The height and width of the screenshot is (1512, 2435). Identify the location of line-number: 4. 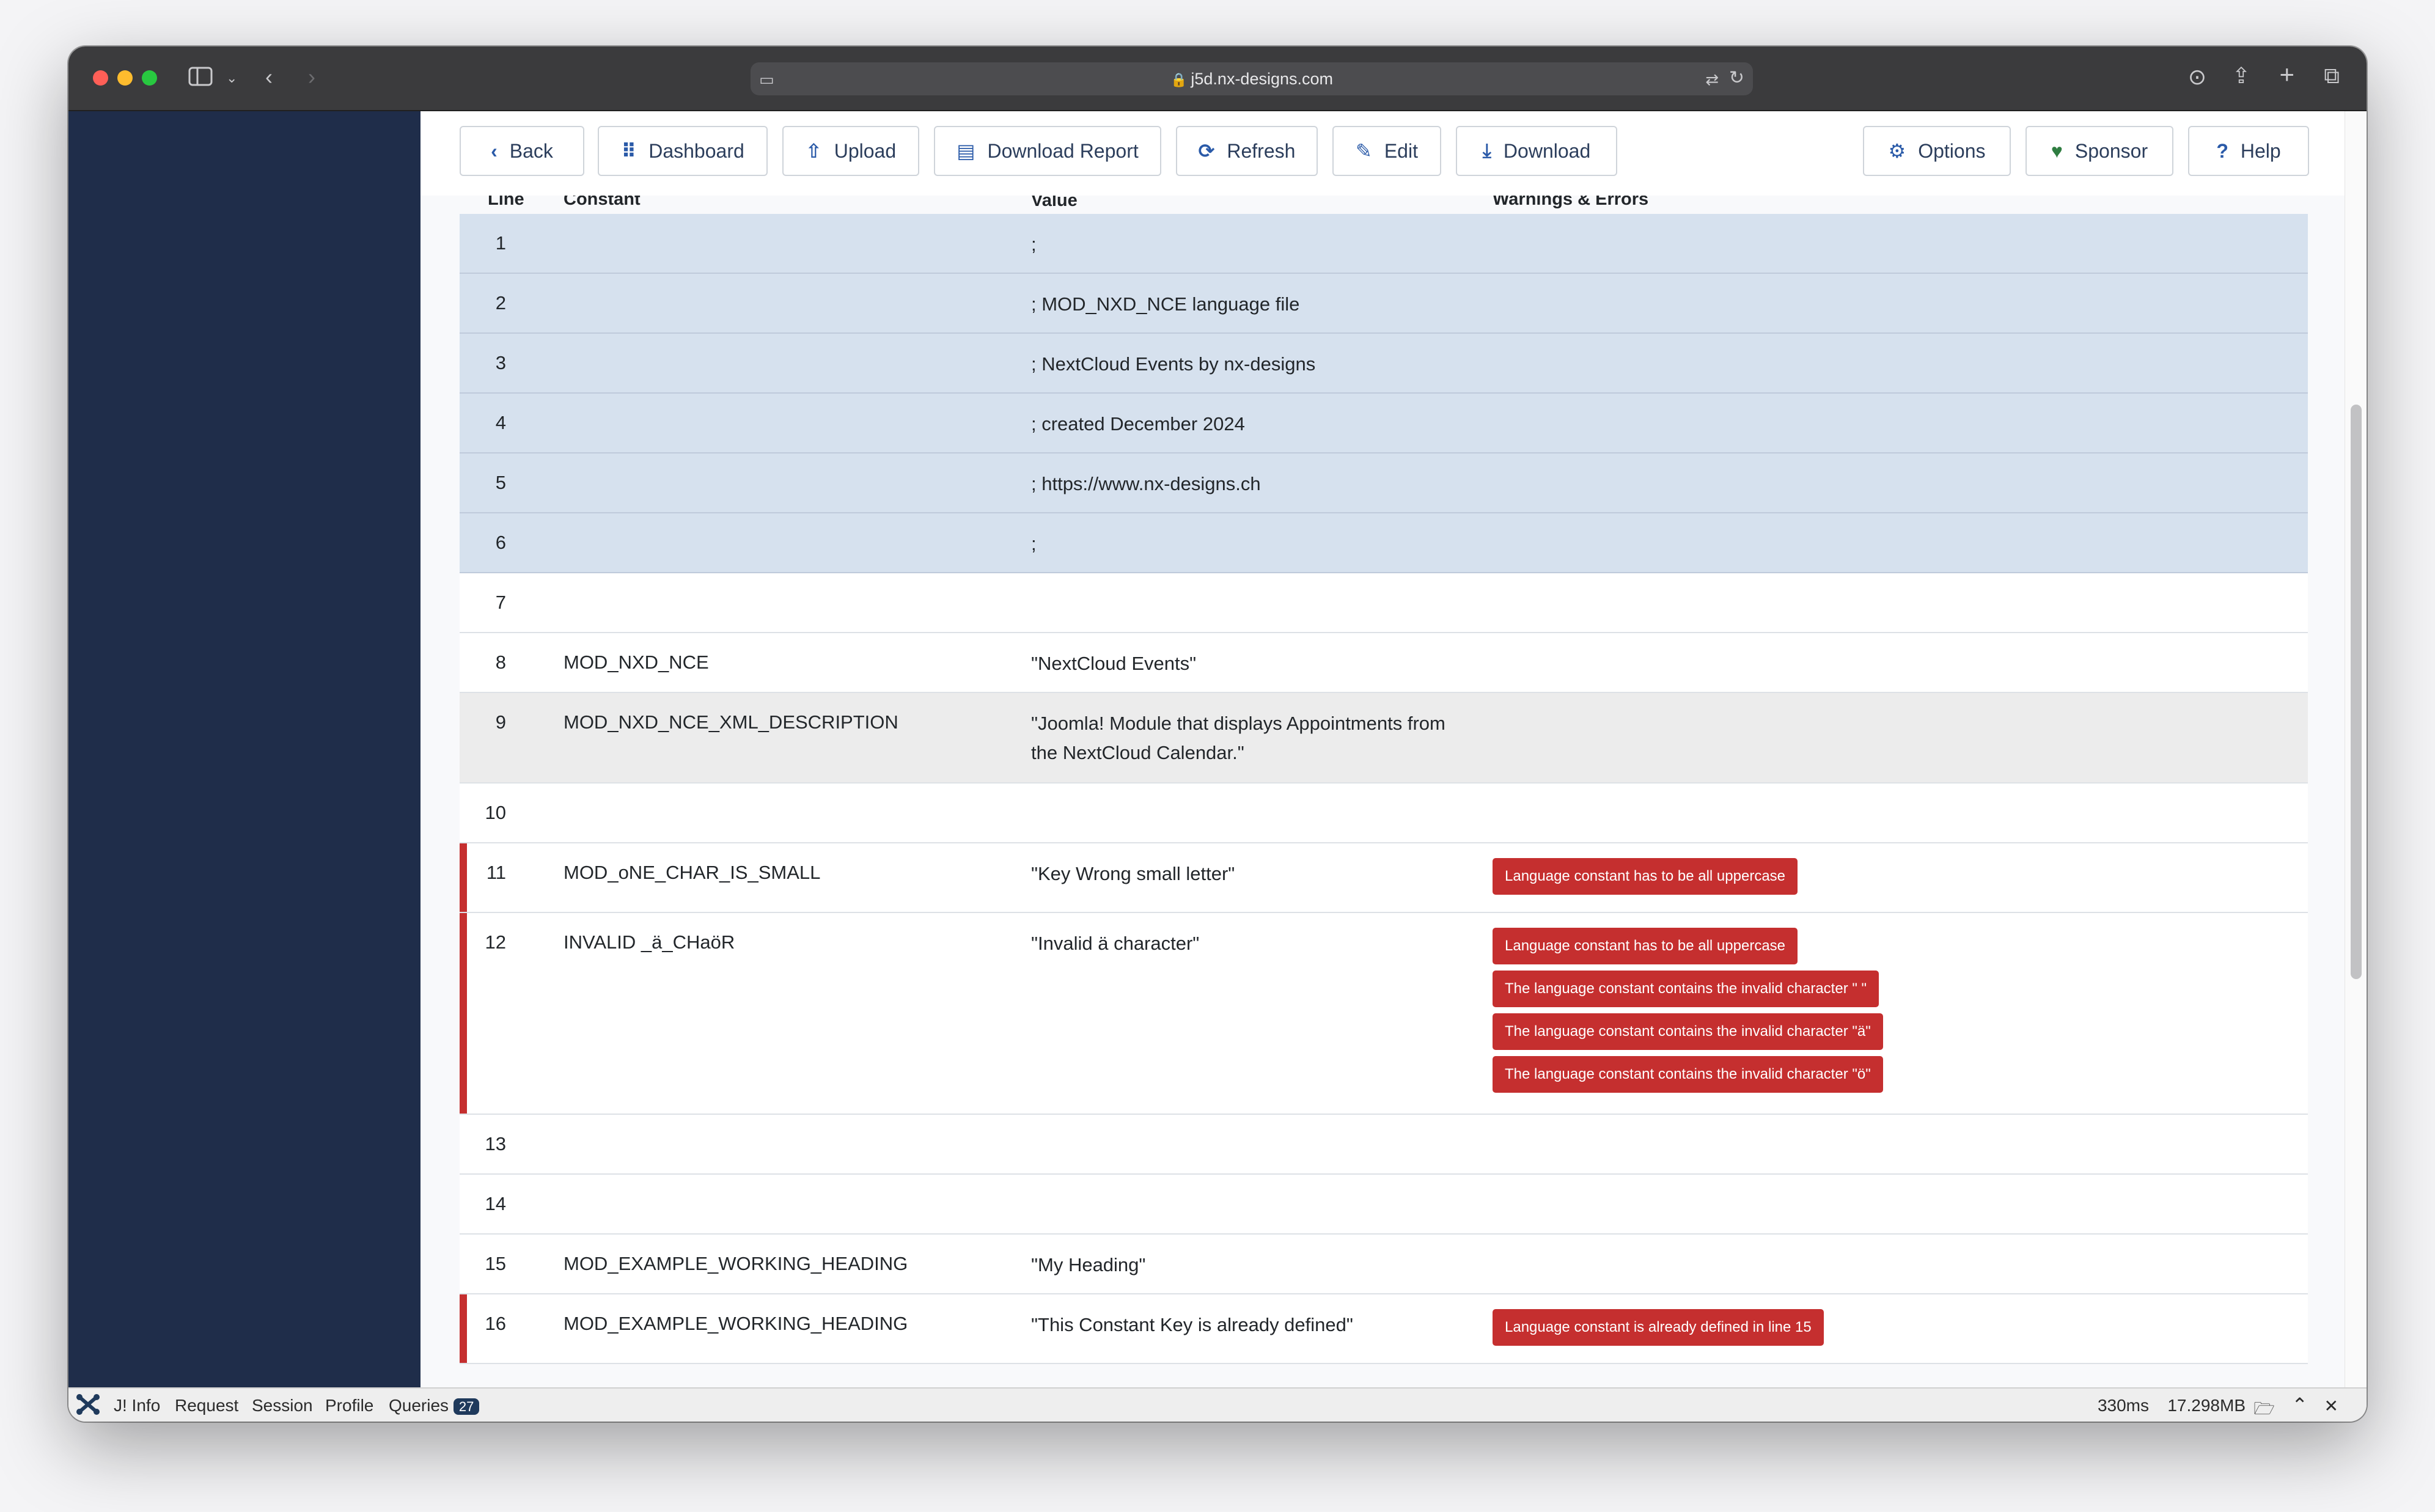
(501, 422).